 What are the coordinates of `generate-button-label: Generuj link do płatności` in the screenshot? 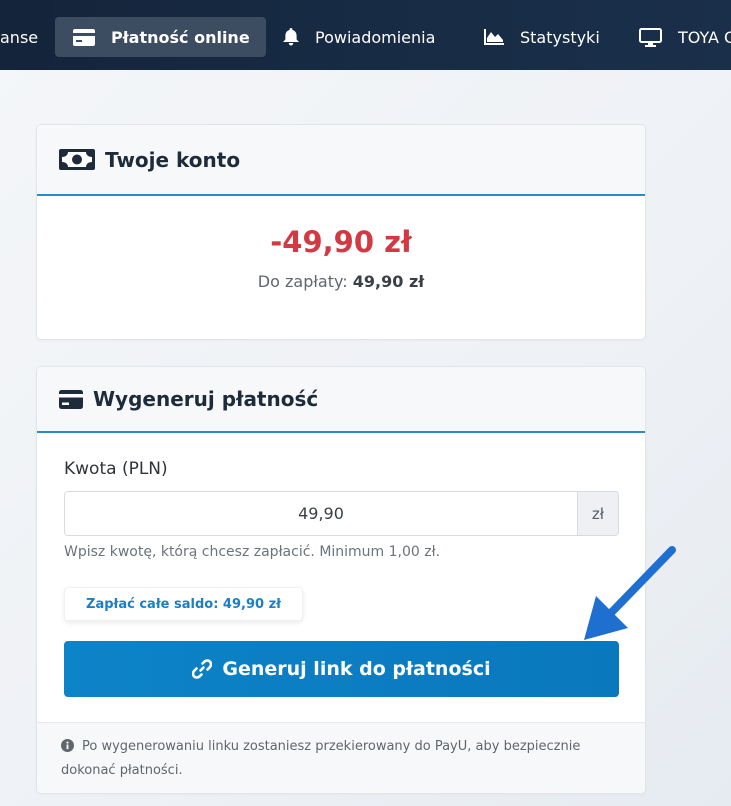 It's located at (356, 669).